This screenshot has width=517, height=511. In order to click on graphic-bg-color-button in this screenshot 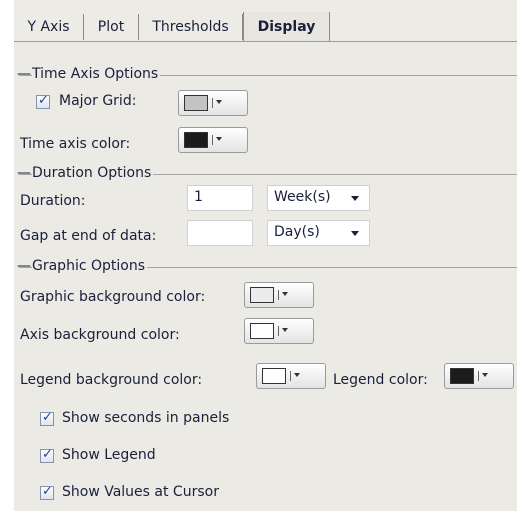, I will do `click(279, 295)`.